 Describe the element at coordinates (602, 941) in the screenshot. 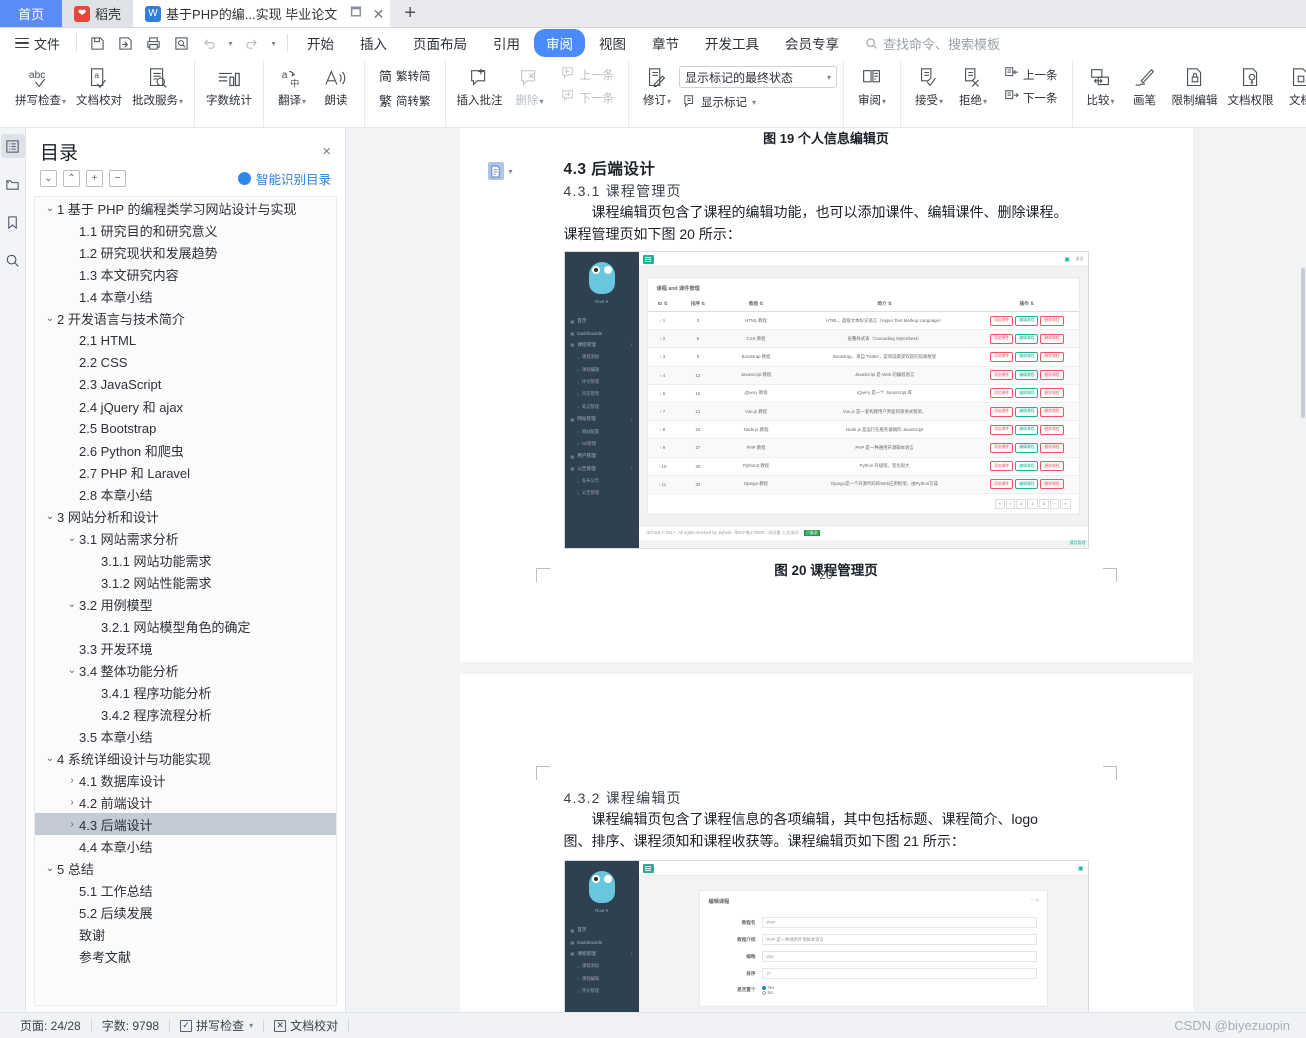

I see `admin-menu-item: ▦ Dashboards` at that location.